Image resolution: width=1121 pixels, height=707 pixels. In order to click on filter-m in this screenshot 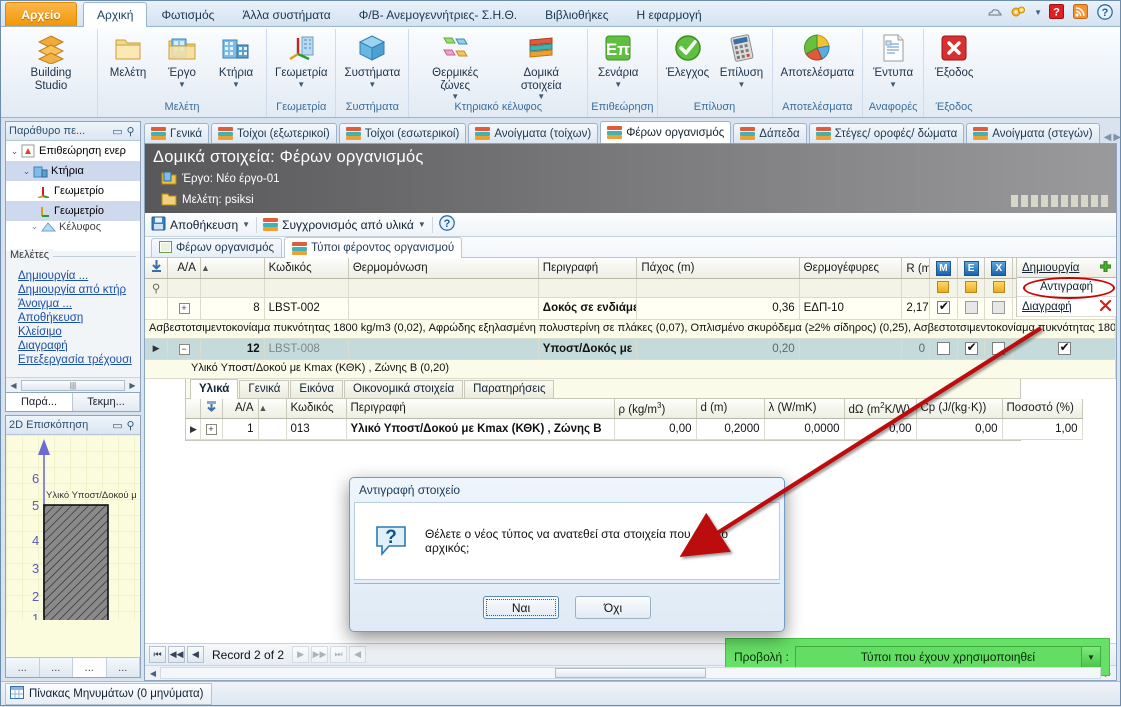, I will do `click(943, 288)`.